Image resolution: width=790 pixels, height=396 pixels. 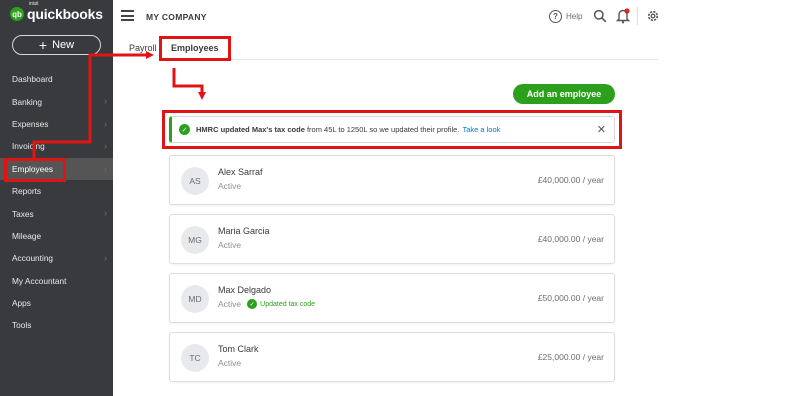 What do you see at coordinates (392, 129) in the screenshot?
I see `highlight-notification` at bounding box center [392, 129].